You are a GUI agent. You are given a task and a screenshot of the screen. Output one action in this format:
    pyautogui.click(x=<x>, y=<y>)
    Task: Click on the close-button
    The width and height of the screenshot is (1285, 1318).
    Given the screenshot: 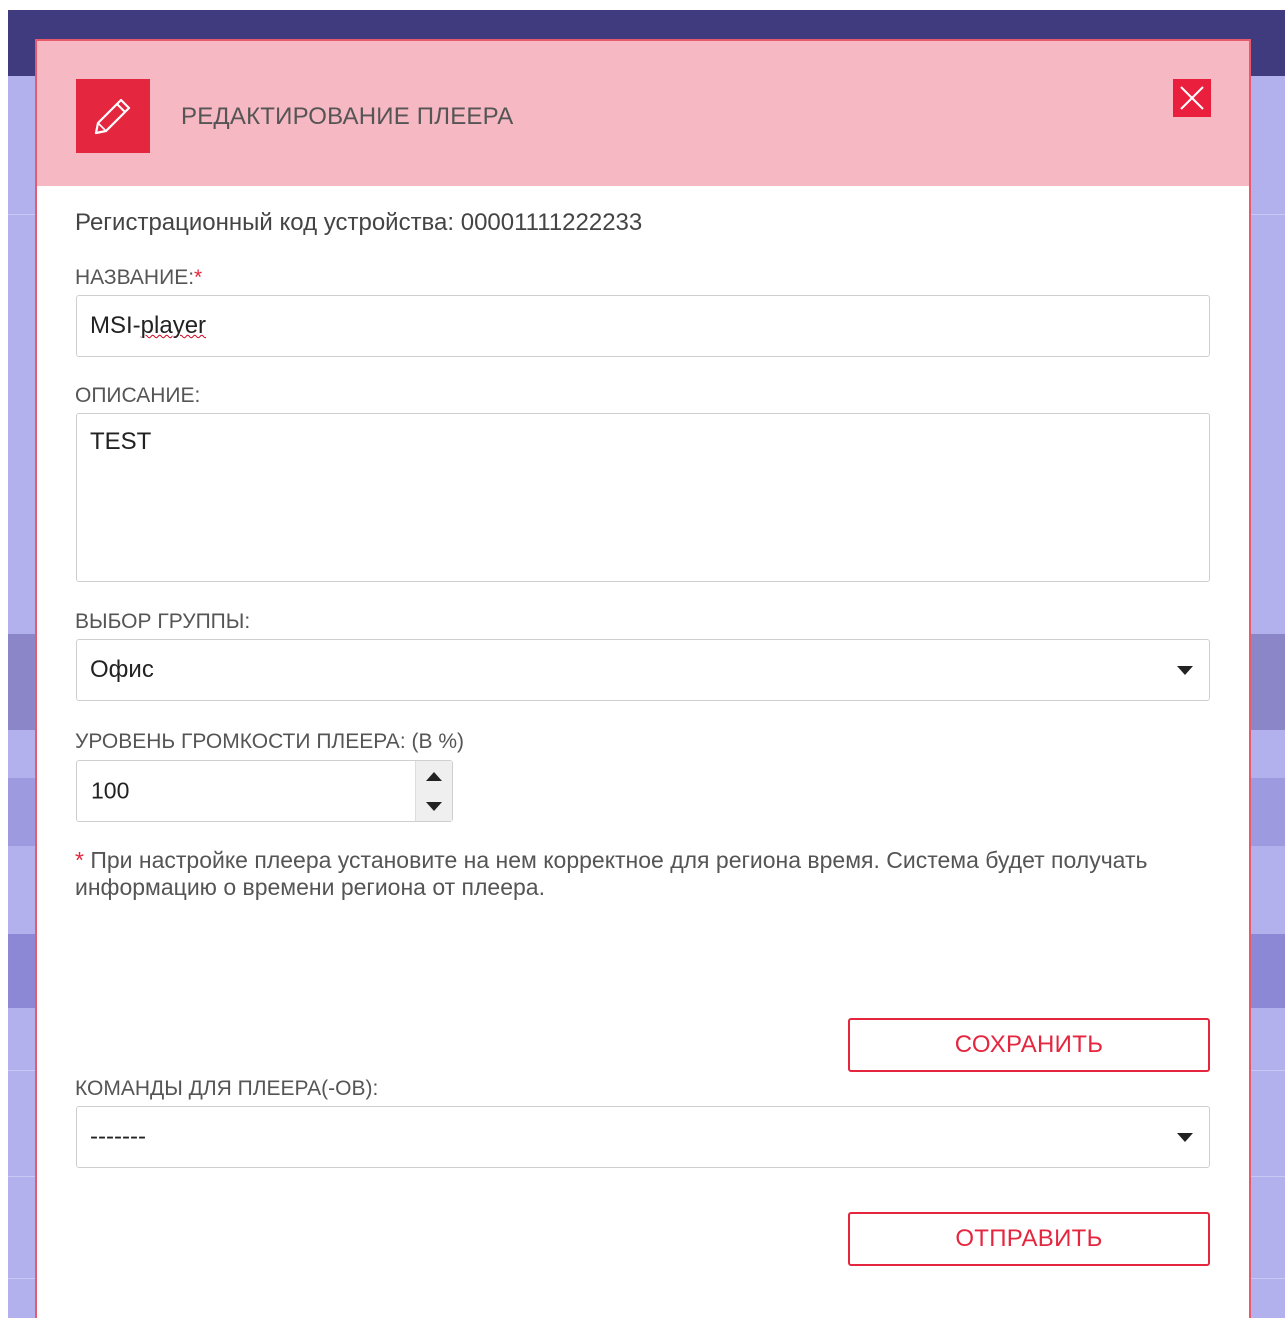 What is the action you would take?
    pyautogui.click(x=1192, y=98)
    